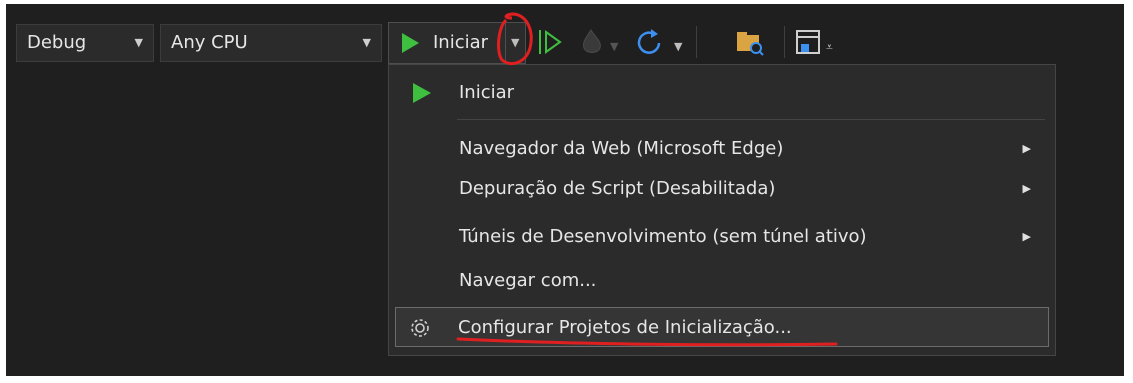 Image resolution: width=1133 pixels, height=383 pixels. I want to click on solution-configuration-combo: Debug ▼, so click(85, 43).